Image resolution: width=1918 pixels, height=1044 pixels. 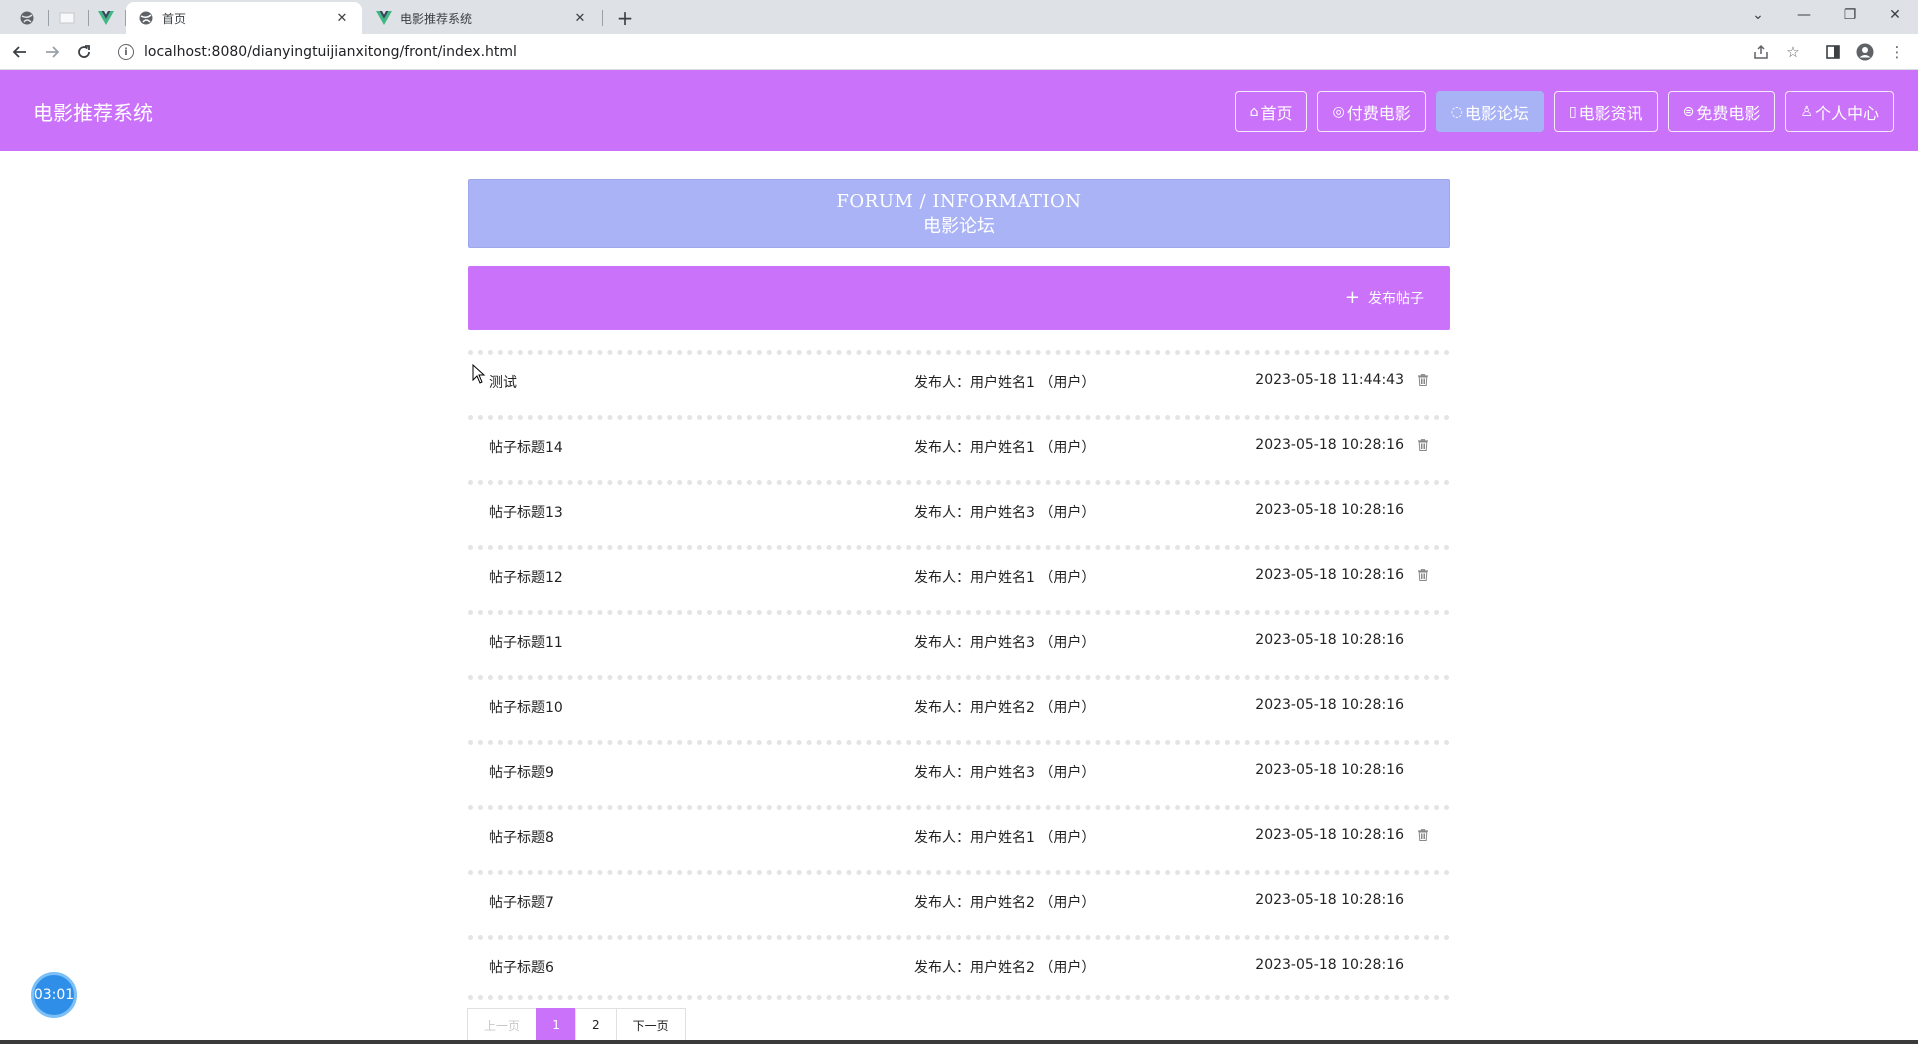 What do you see at coordinates (54, 995) in the screenshot?
I see `floating-timer-badge: 03:01` at bounding box center [54, 995].